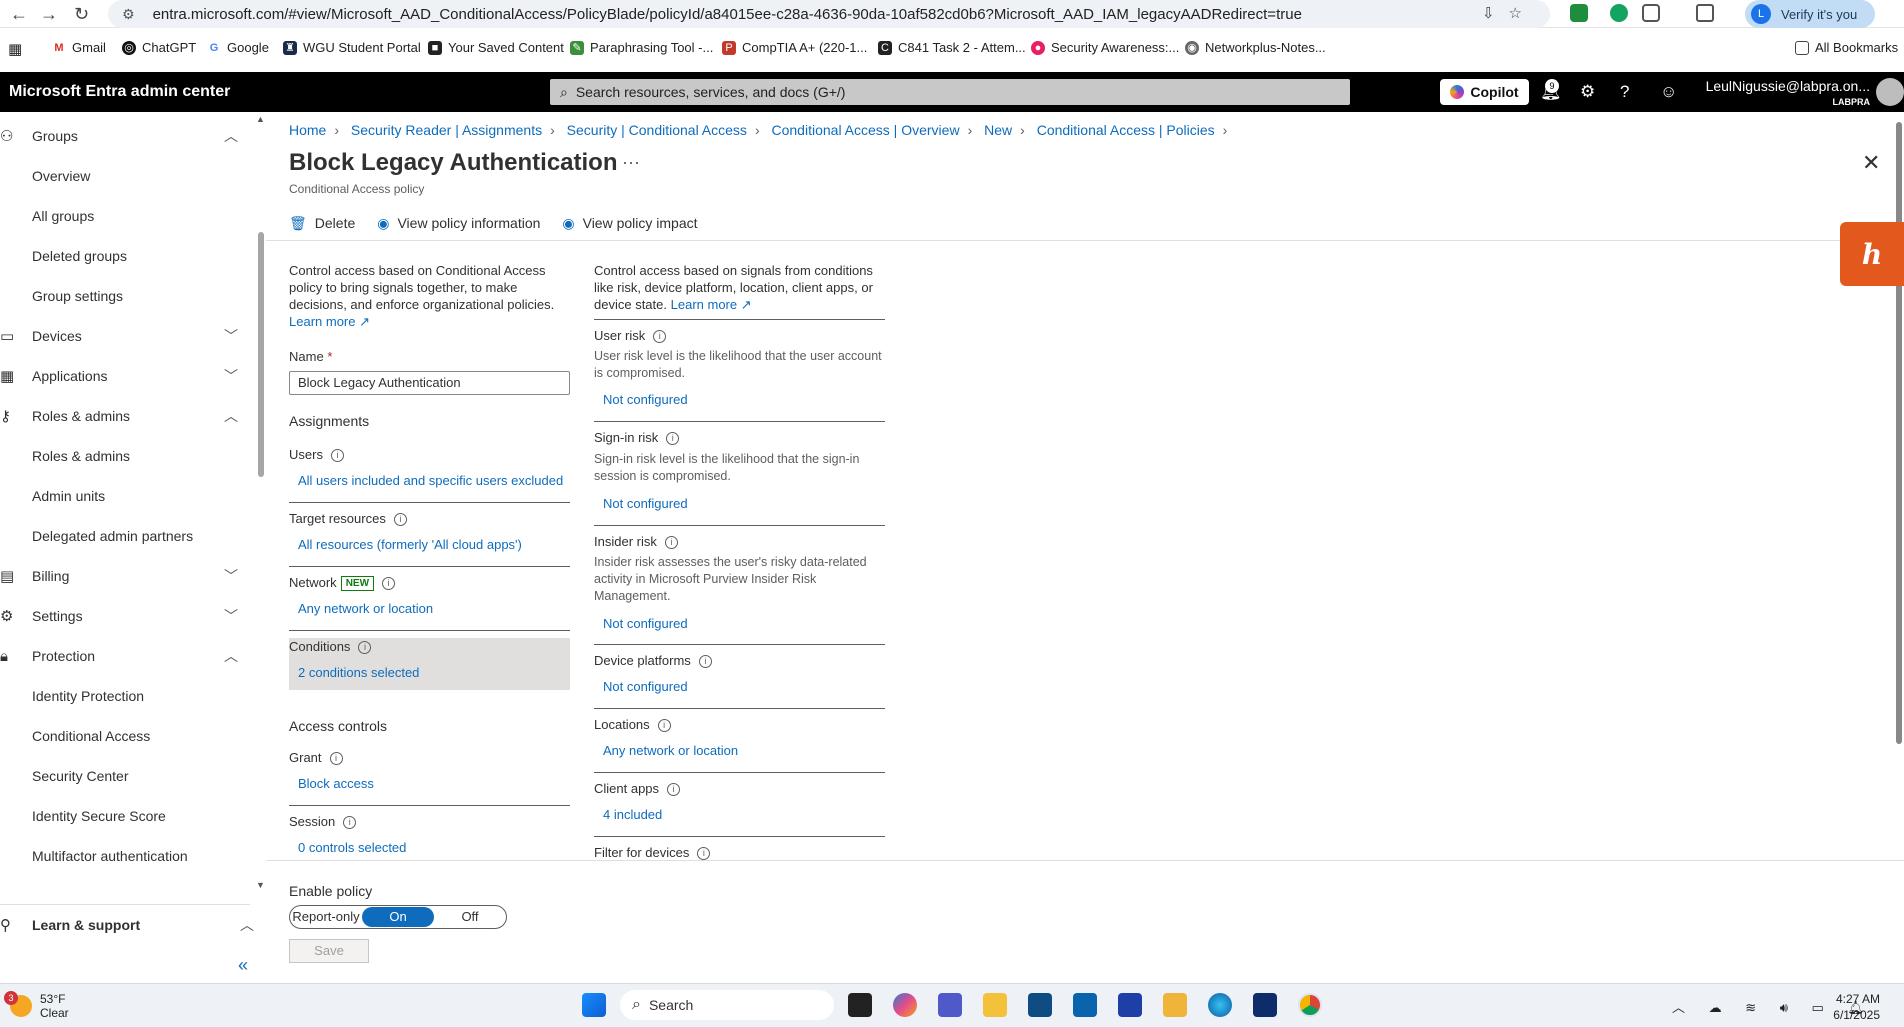 The image size is (1904, 1027). Describe the element at coordinates (1840, 1007) in the screenshot. I see `clock: 4:27 AM 6/1/2025` at that location.